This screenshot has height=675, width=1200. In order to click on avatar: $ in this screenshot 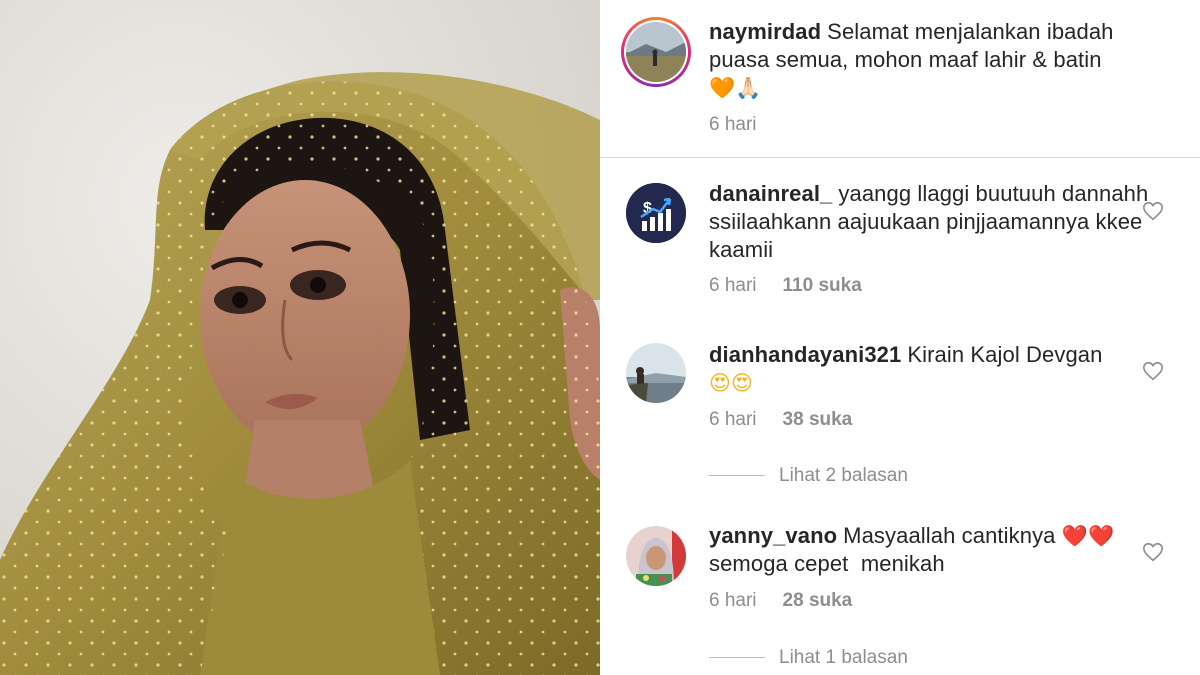, I will do `click(656, 213)`.